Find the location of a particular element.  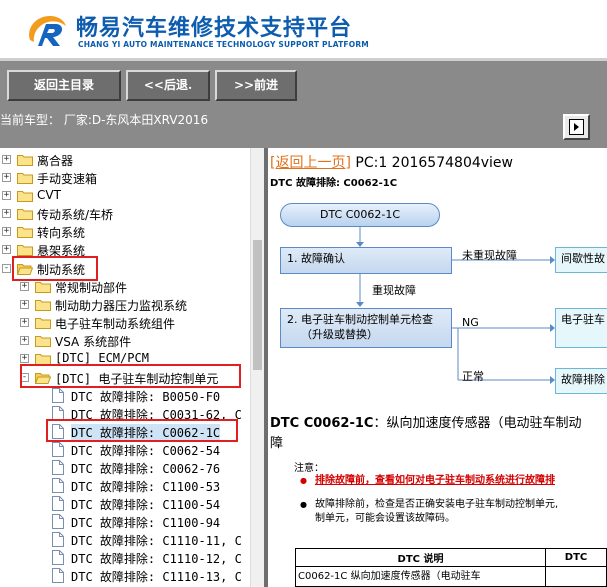

tree-doc-c1110-11: DTC 故障排除: C1110-11, C is located at coordinates (125, 540).